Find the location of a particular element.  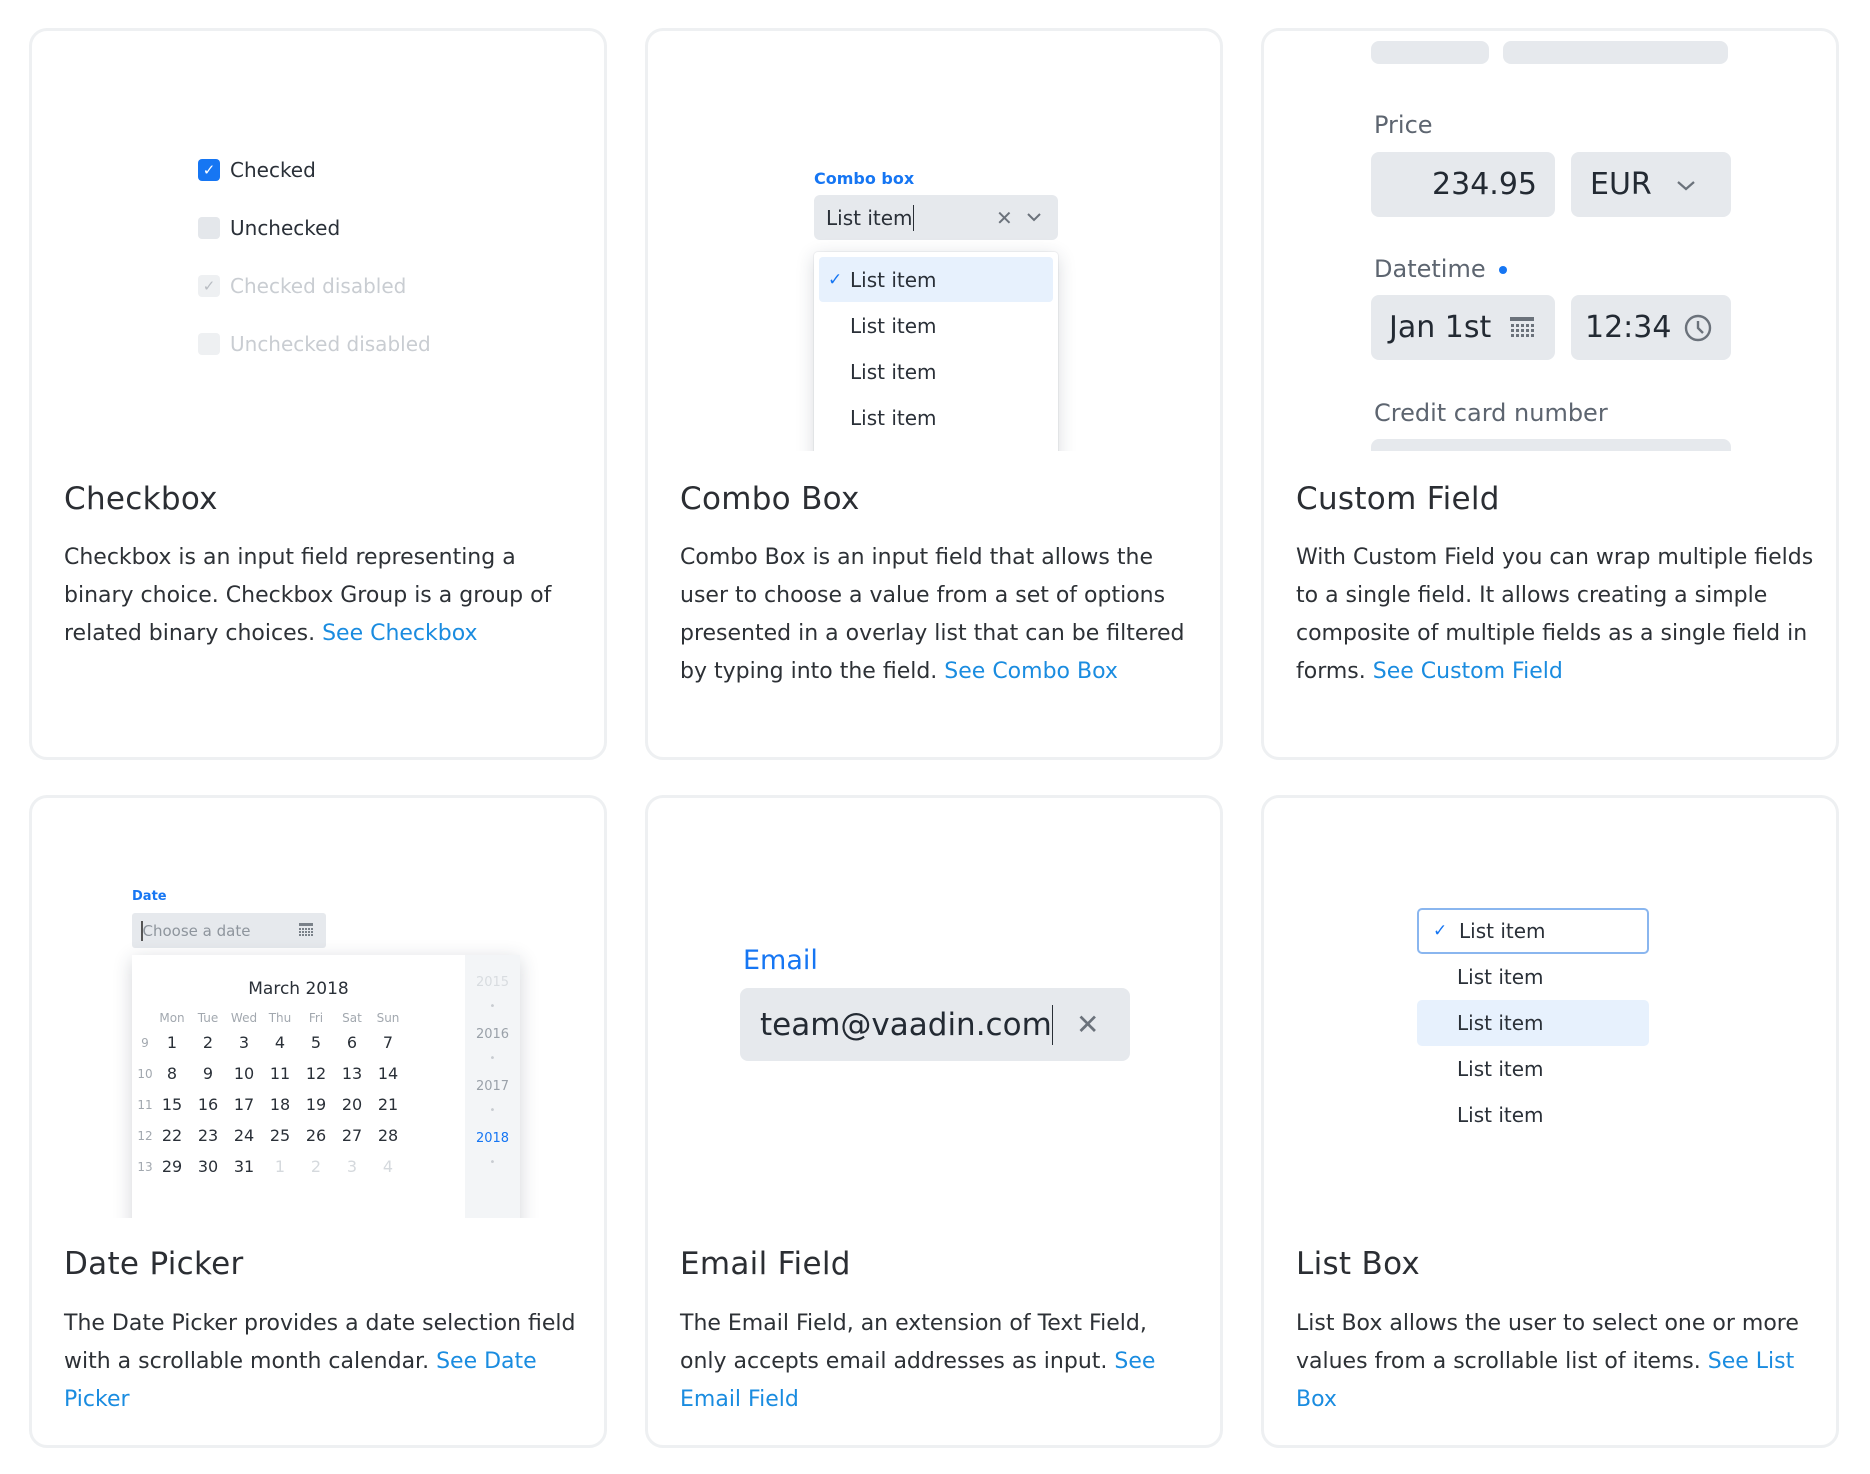

card-title: List Box is located at coordinates (1358, 1264).